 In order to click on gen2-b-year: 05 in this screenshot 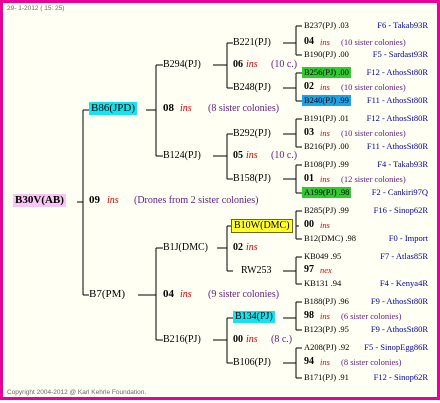, I will do `click(238, 155)`.